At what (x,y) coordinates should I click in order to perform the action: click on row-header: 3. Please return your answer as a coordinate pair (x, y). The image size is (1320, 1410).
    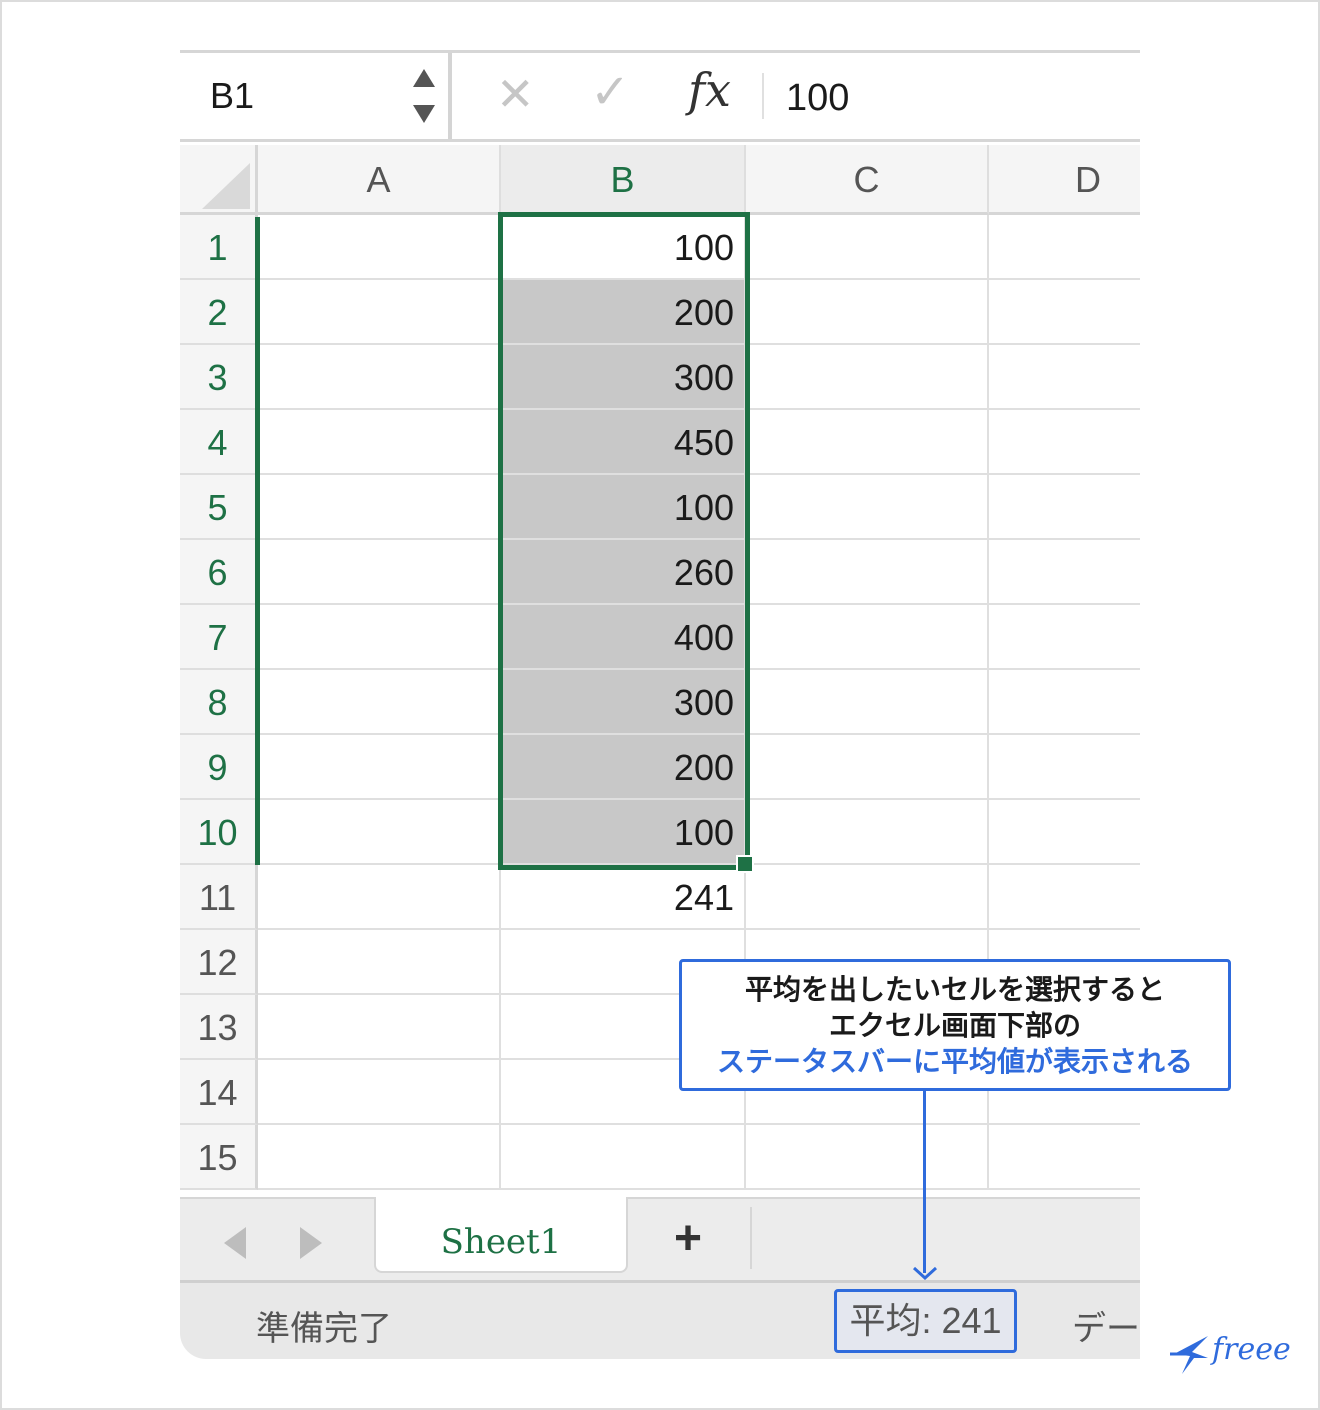
    Looking at the image, I should click on (219, 377).